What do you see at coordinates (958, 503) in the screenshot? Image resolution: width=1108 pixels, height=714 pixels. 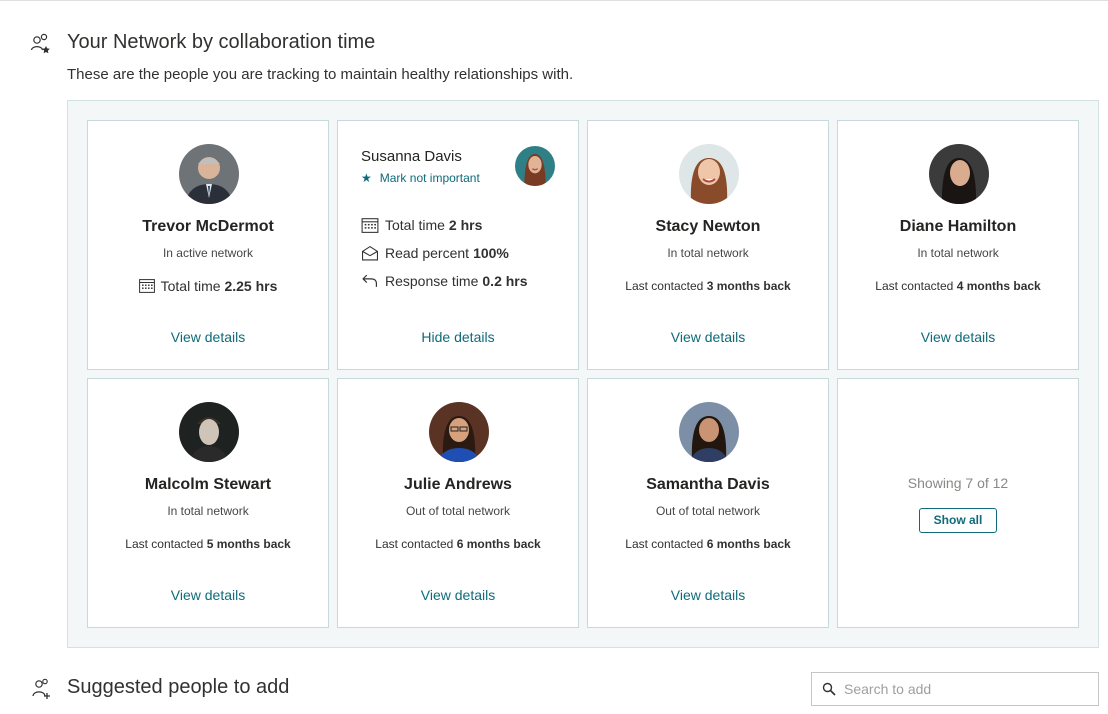 I see `summary-card: Showing 7 of 12 Show all` at bounding box center [958, 503].